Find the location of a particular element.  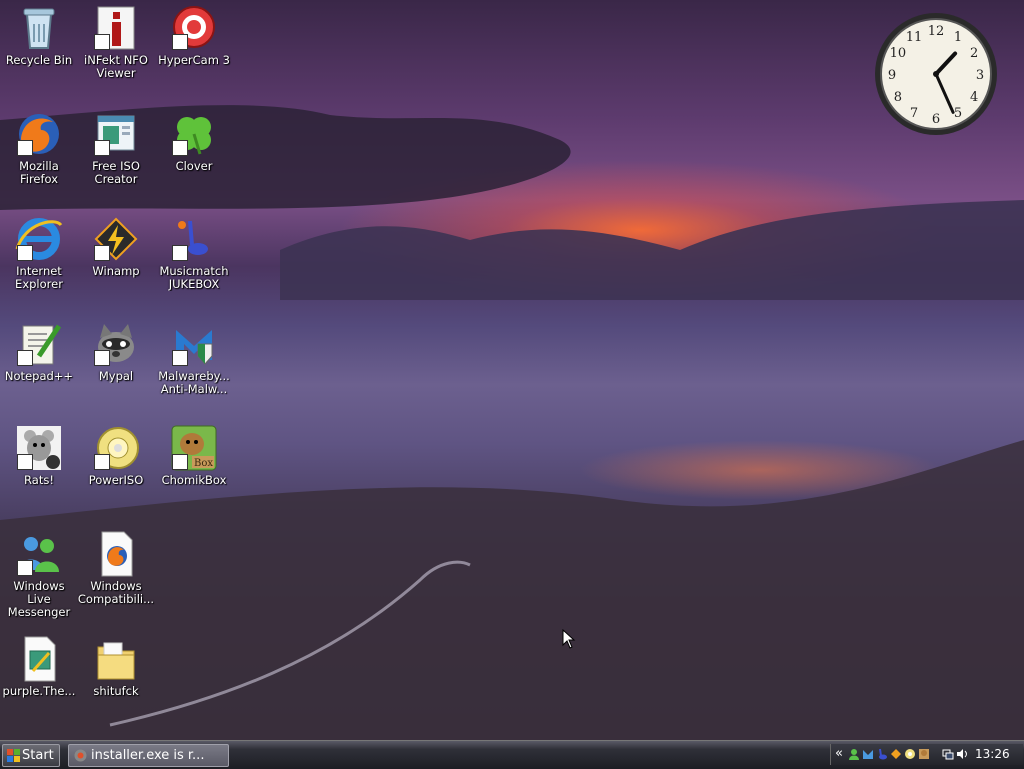

musicmatch-icon is located at coordinates (194, 239).